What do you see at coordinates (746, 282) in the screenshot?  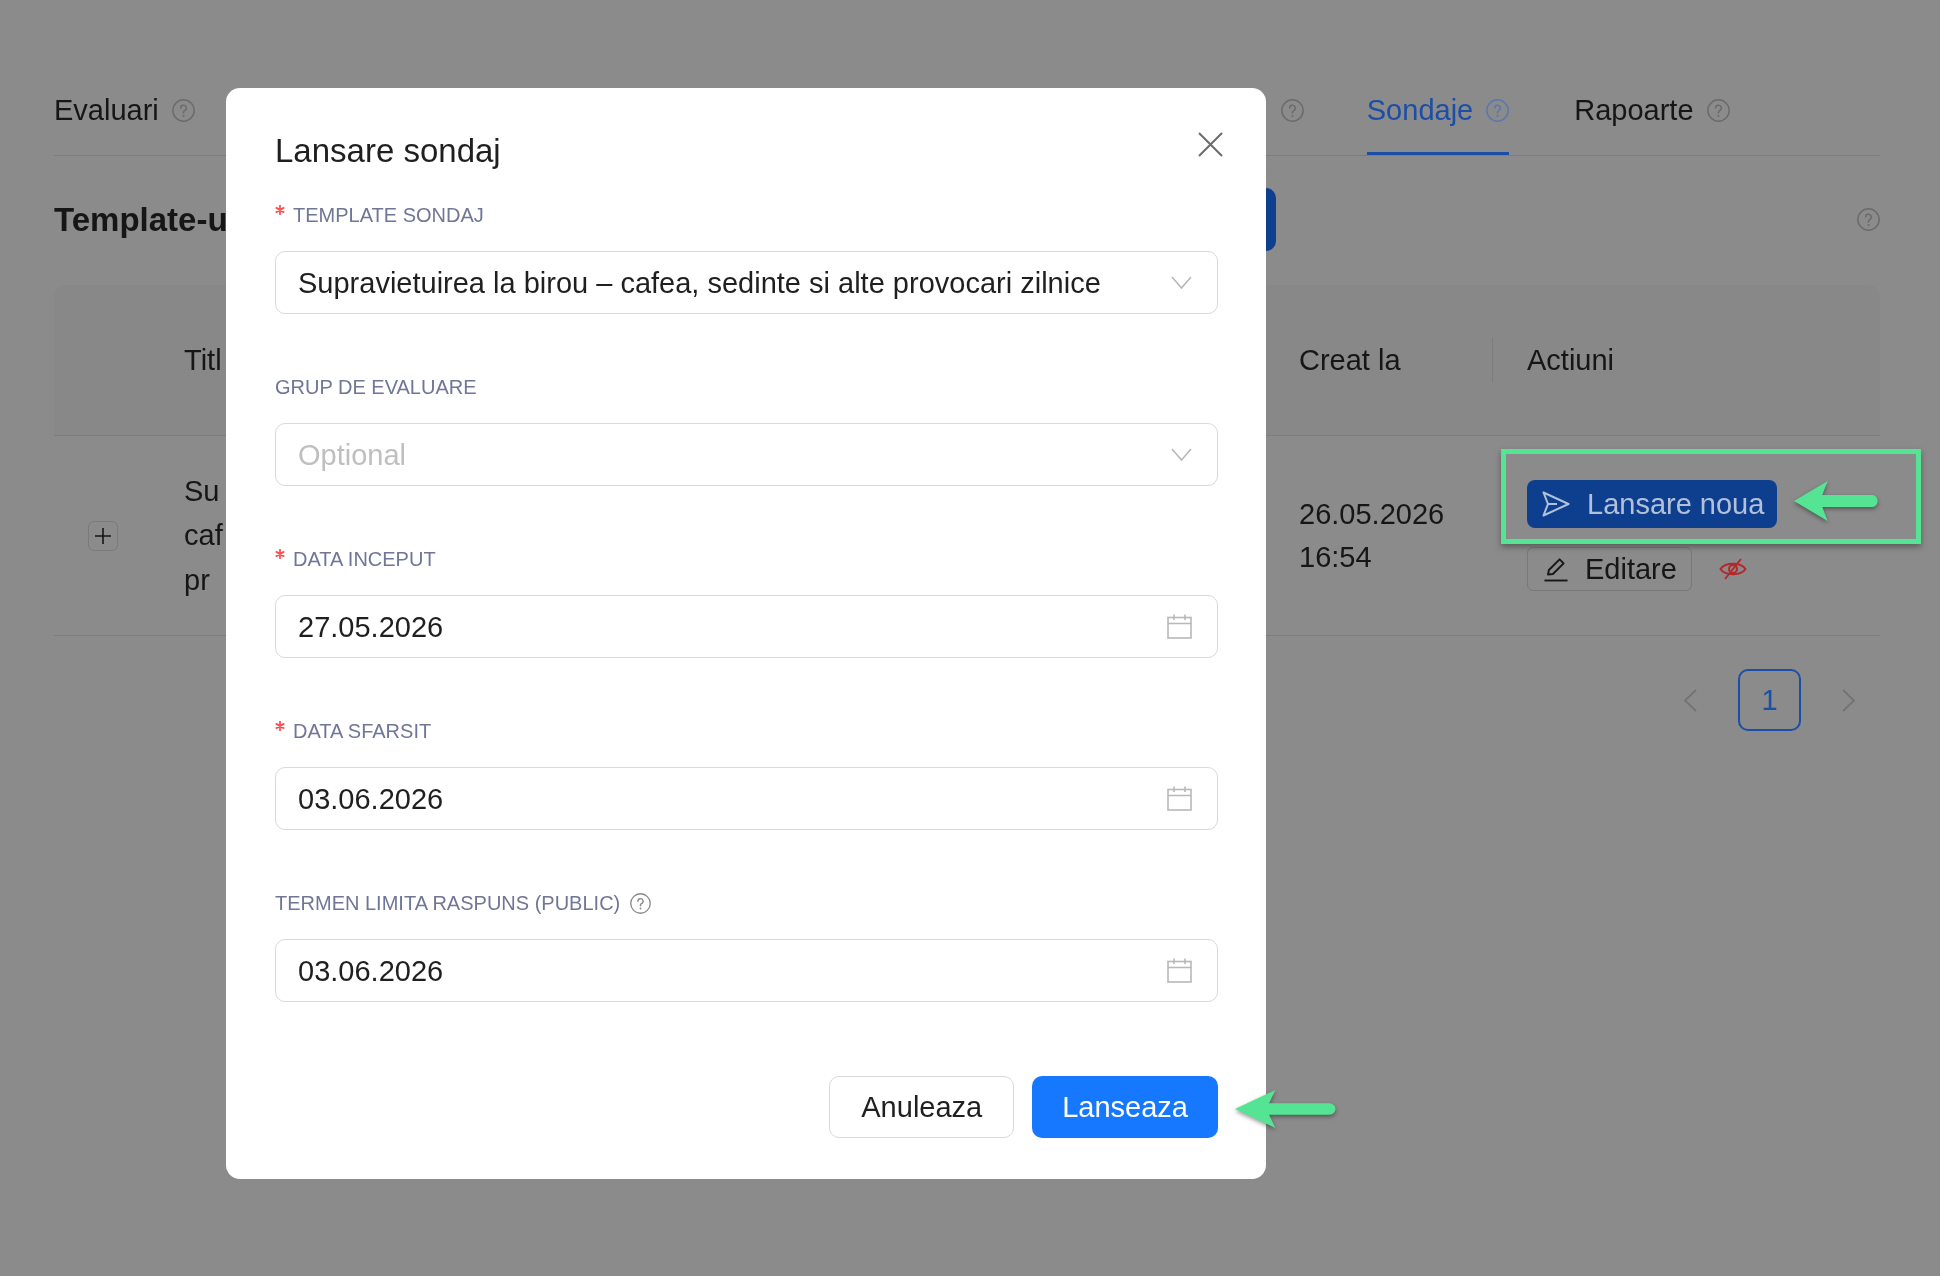 I see `select-field: Supravietuirea la birou – cafea, sedinte si alte provocari zilnice` at bounding box center [746, 282].